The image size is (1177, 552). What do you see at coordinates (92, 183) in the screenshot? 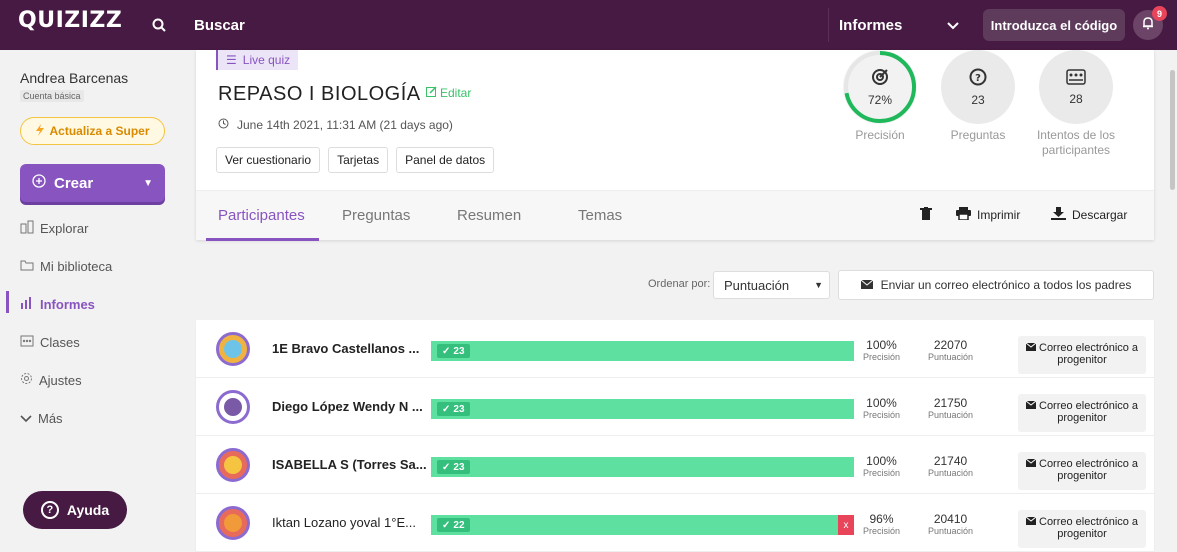
I see `create-button: Crear ▼` at bounding box center [92, 183].